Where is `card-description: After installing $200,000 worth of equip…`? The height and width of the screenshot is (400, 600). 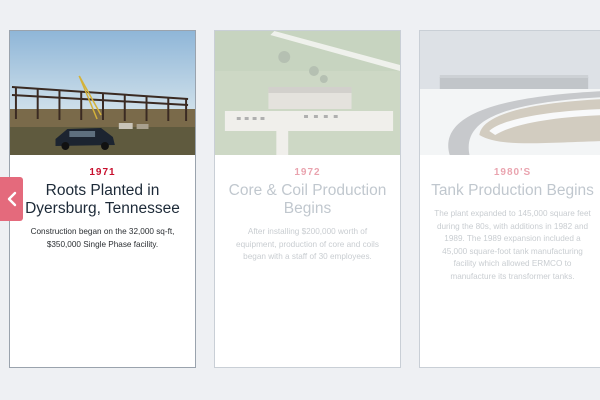
card-description: After installing $200,000 worth of equip… is located at coordinates (307, 244).